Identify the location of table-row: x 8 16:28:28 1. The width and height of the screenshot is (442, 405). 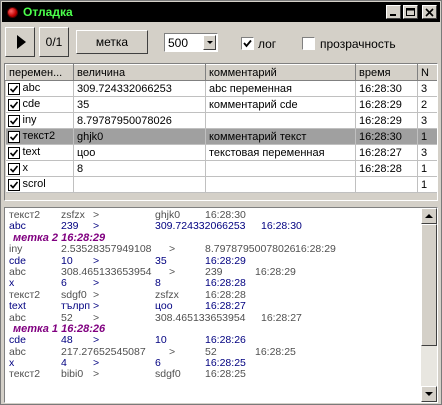
(221, 168).